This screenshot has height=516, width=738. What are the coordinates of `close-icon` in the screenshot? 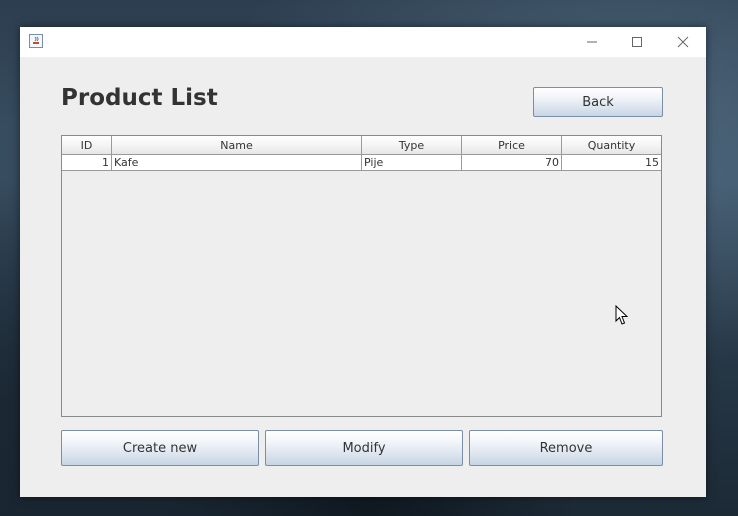 It's located at (683, 42).